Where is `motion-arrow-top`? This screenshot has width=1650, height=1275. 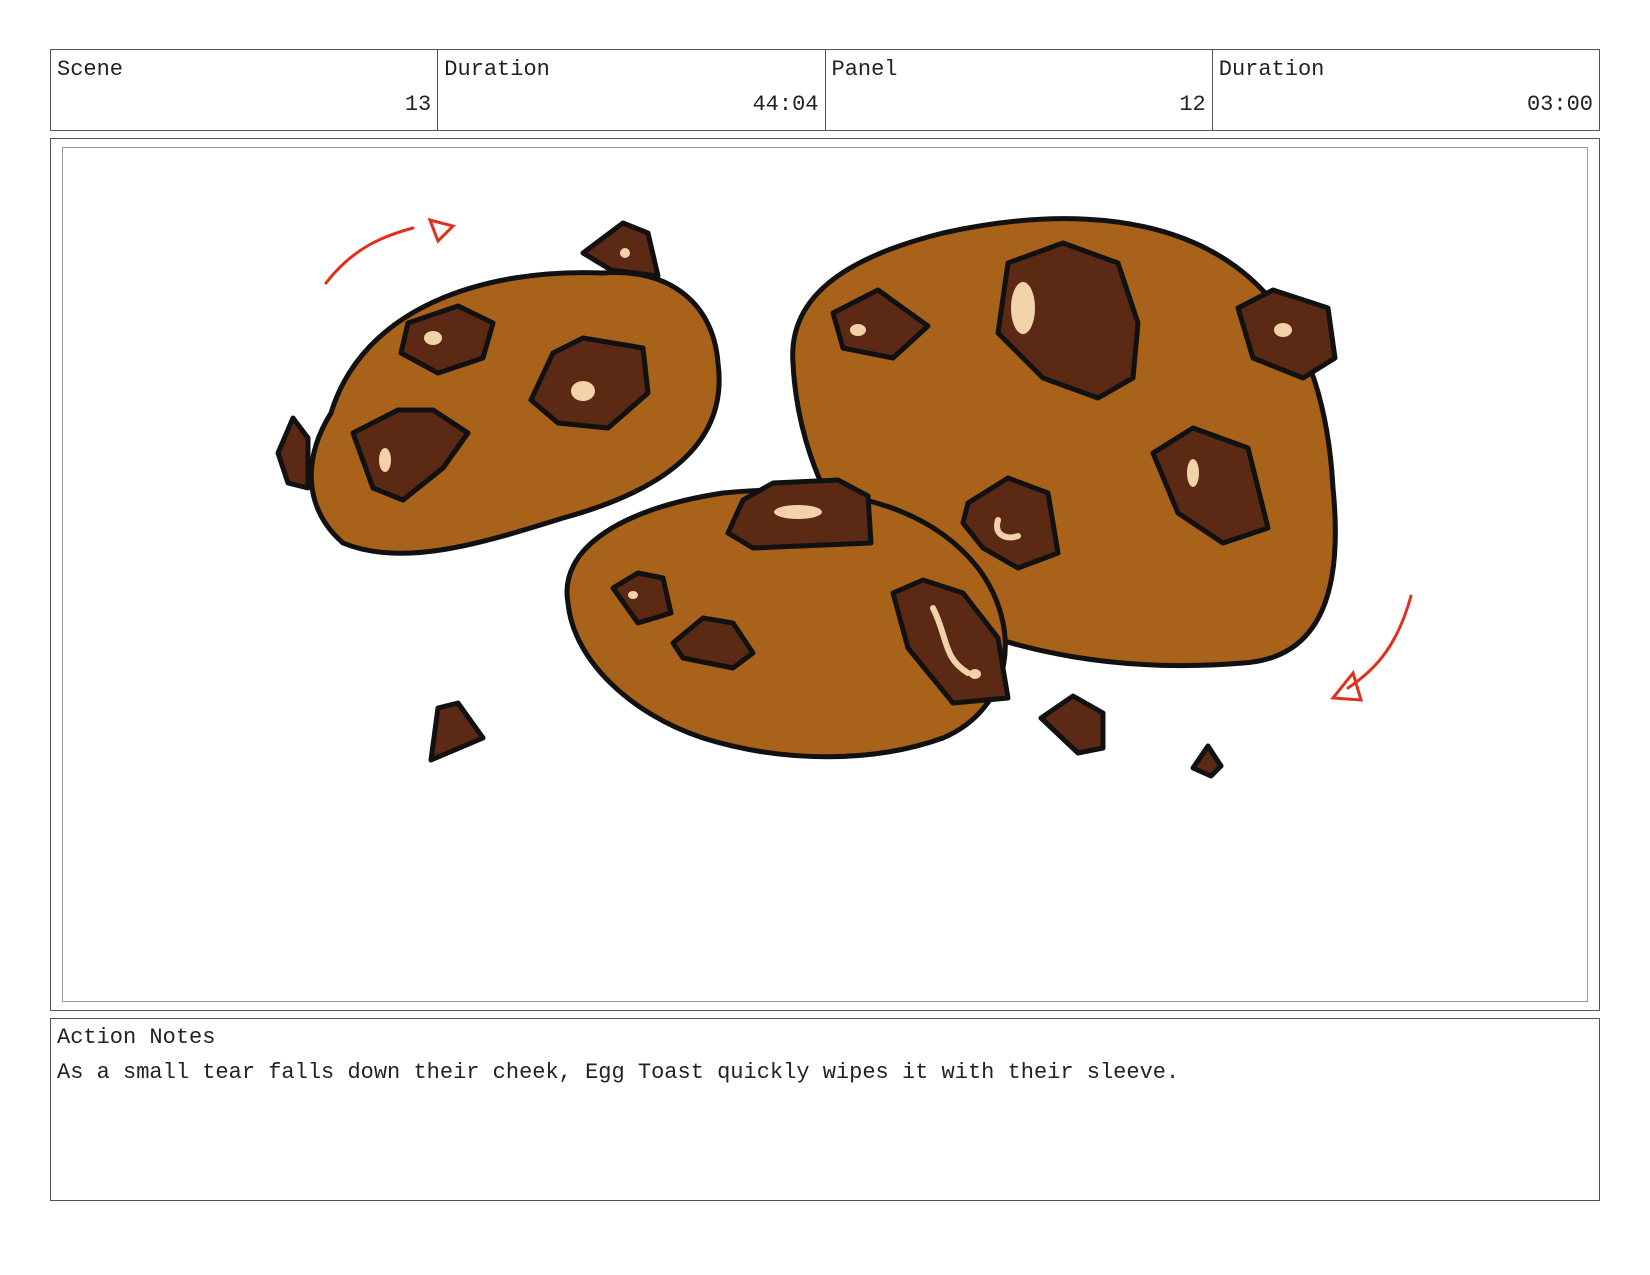 motion-arrow-top is located at coordinates (390, 251).